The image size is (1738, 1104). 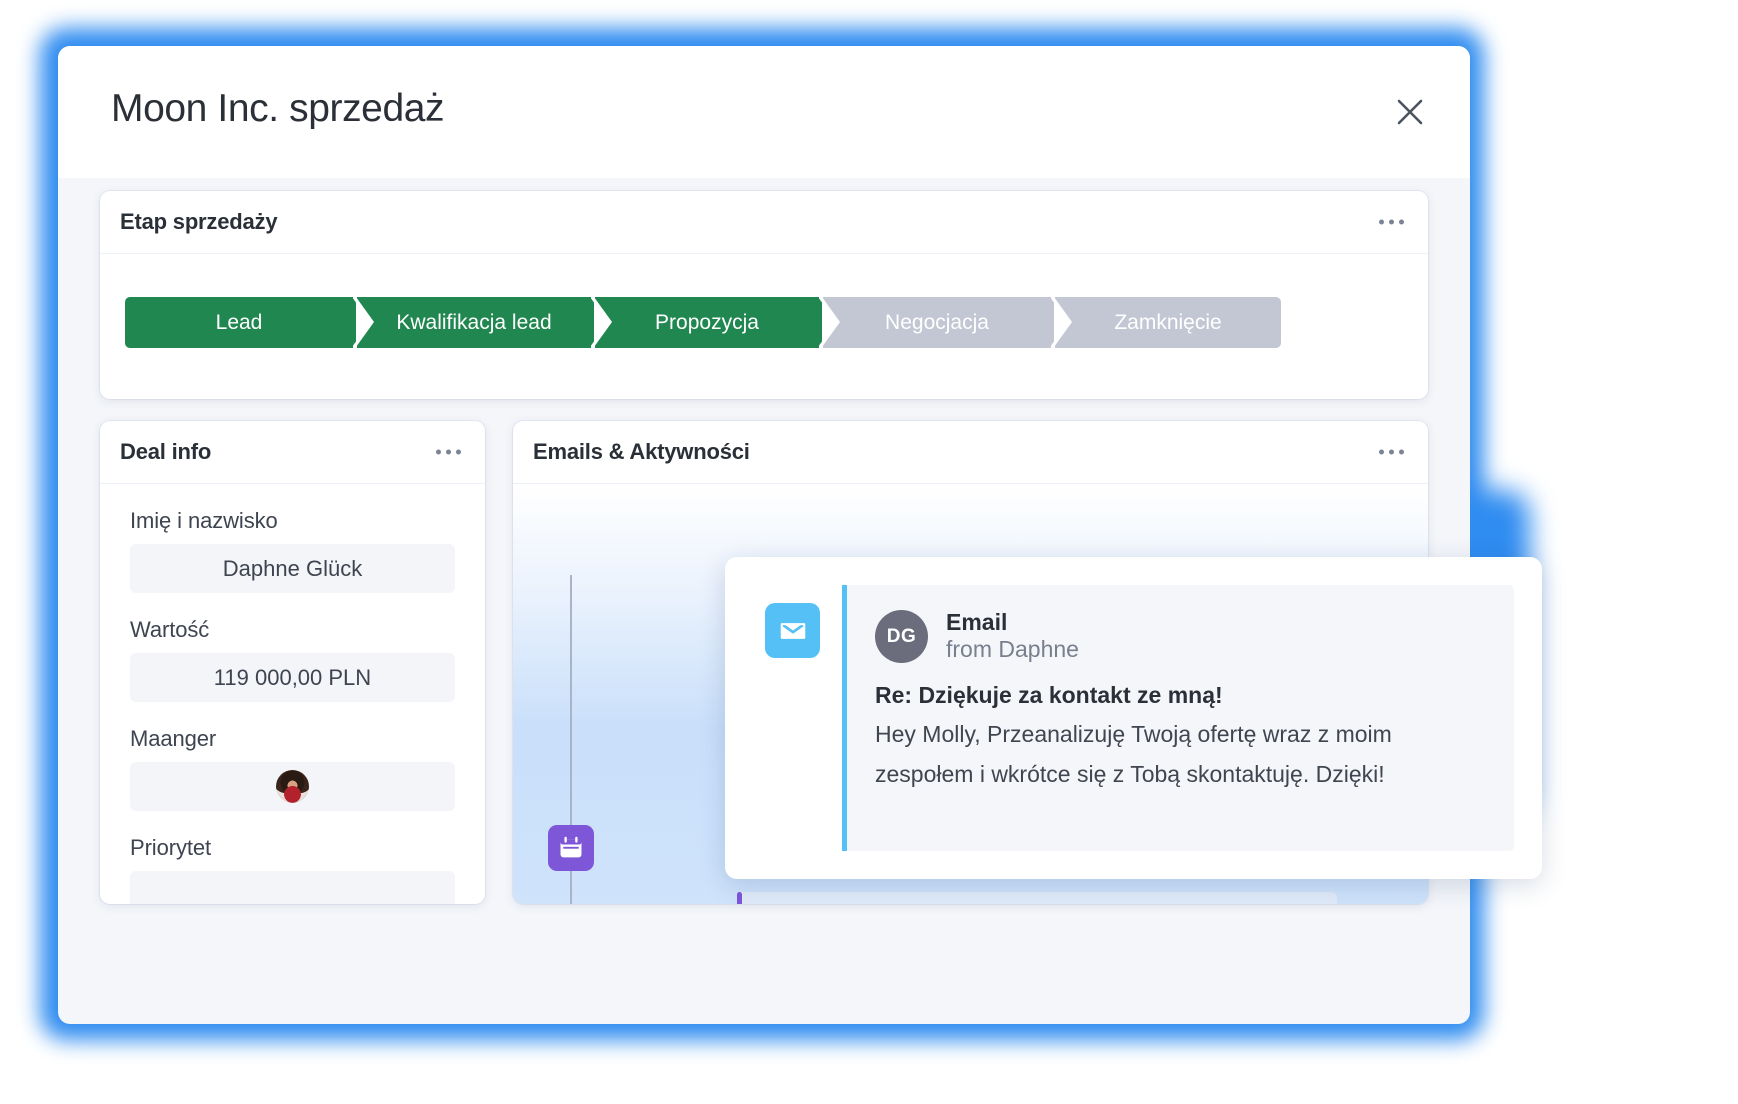 I want to click on pipeline-stage-negocjacja: Negocjacja, so click(x=945, y=322).